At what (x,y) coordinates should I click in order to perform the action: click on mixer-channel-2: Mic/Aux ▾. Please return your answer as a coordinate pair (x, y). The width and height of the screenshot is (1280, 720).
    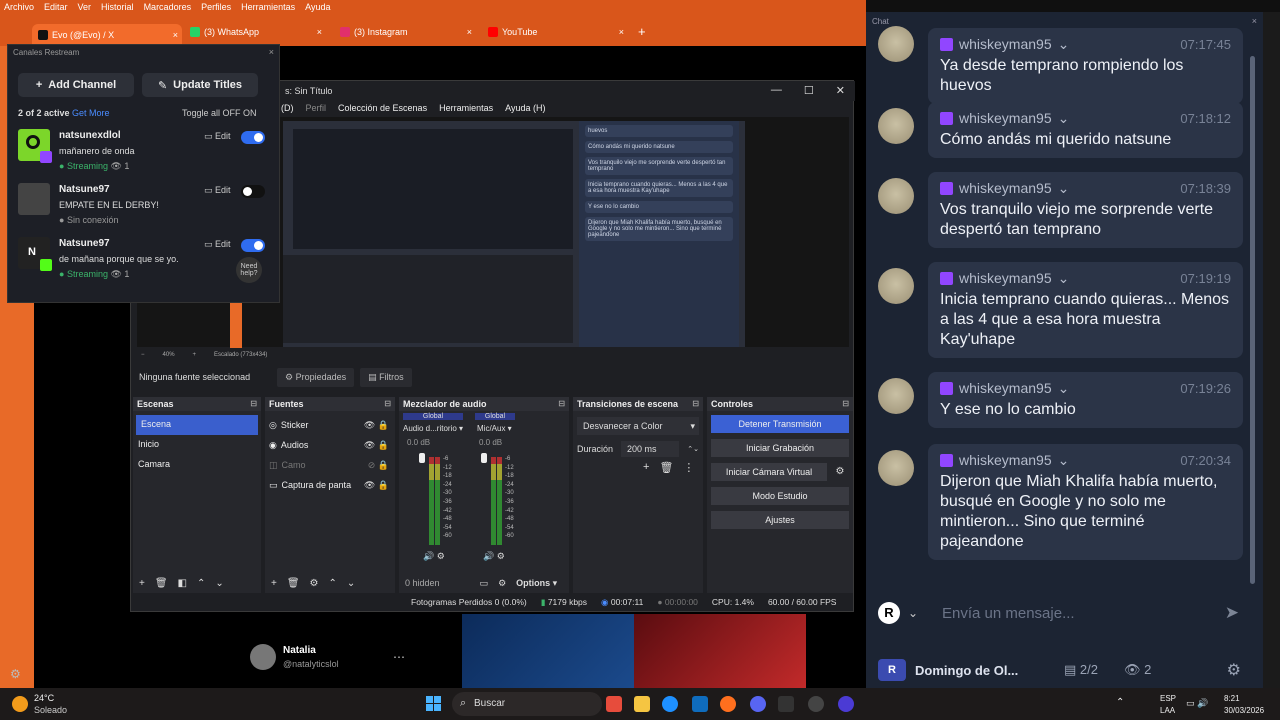
    Looking at the image, I should click on (494, 428).